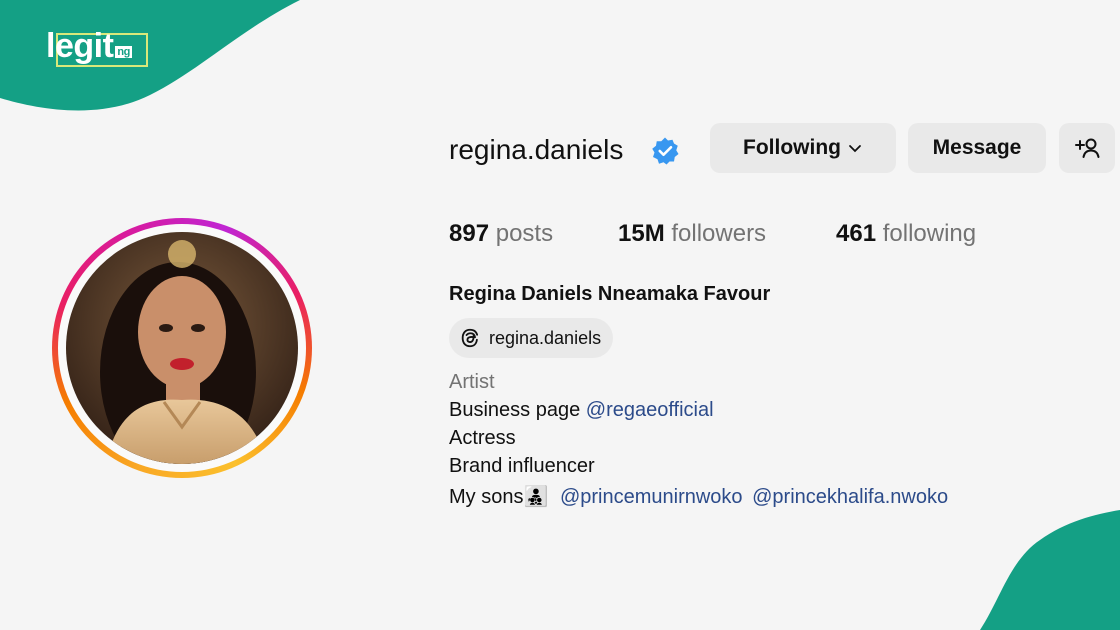 Image resolution: width=1120 pixels, height=630 pixels. I want to click on message-button: Message, so click(977, 148).